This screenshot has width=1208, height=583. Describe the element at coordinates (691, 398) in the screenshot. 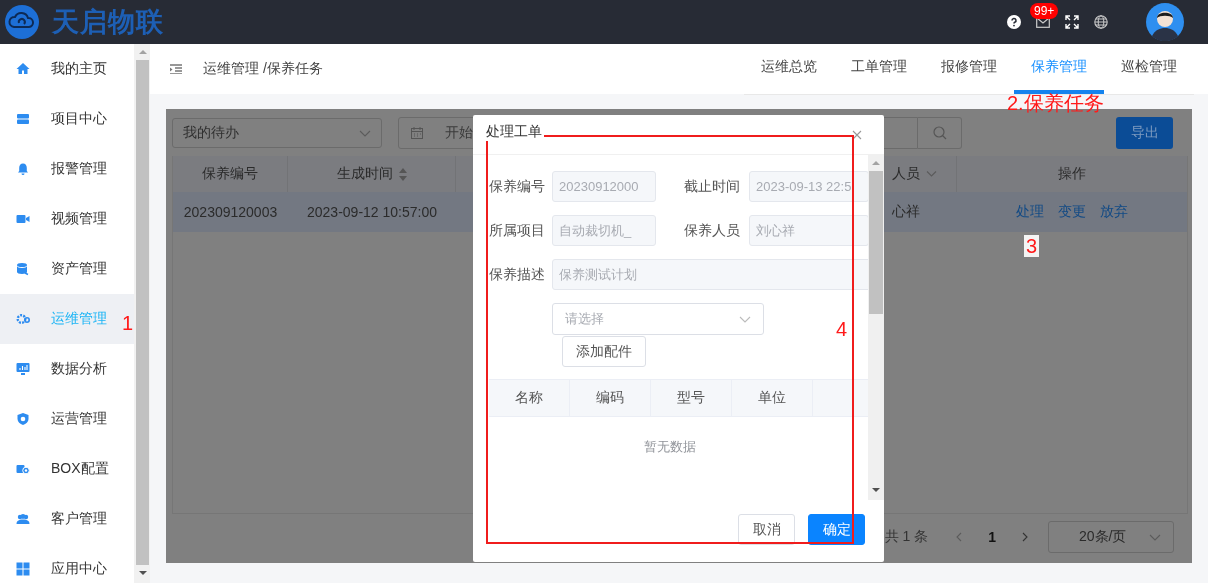

I see `column-header: 型号` at that location.